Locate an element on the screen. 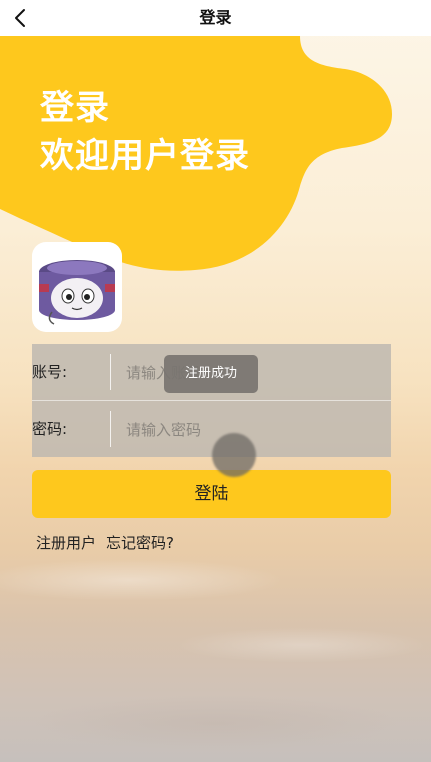 Image resolution: width=431 pixels, height=762 pixels. loading-spinner is located at coordinates (234, 455).